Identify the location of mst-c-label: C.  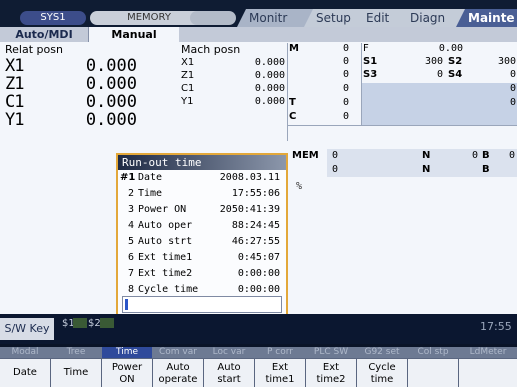
(293, 116).